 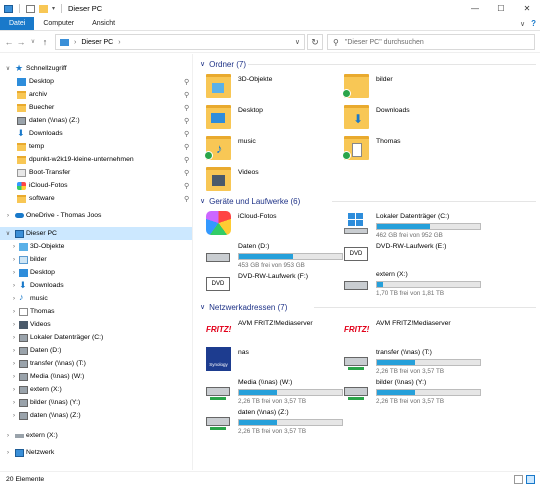 I want to click on device-tile: Daten (D:) 453 GB frei von 953 GB, so click(x=278, y=256).